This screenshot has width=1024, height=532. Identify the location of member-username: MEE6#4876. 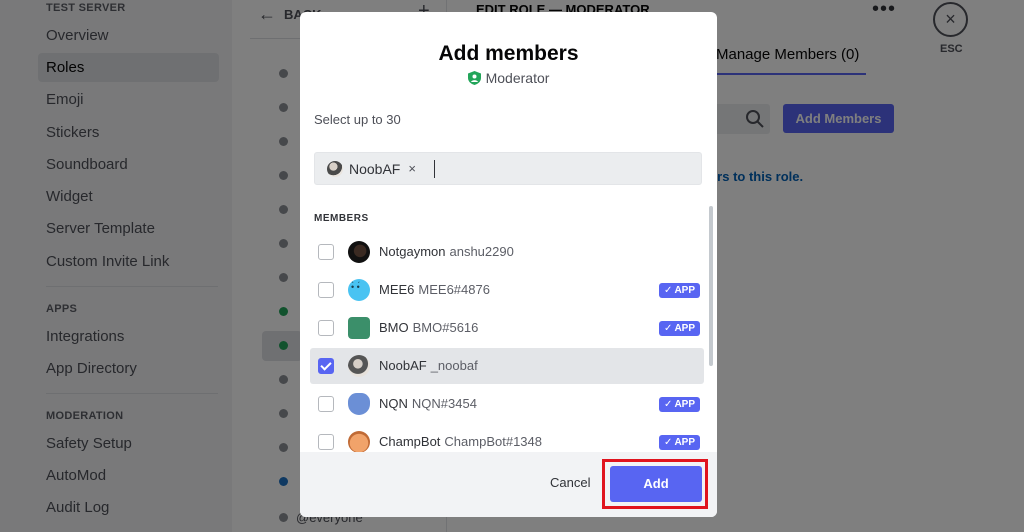
(454, 289).